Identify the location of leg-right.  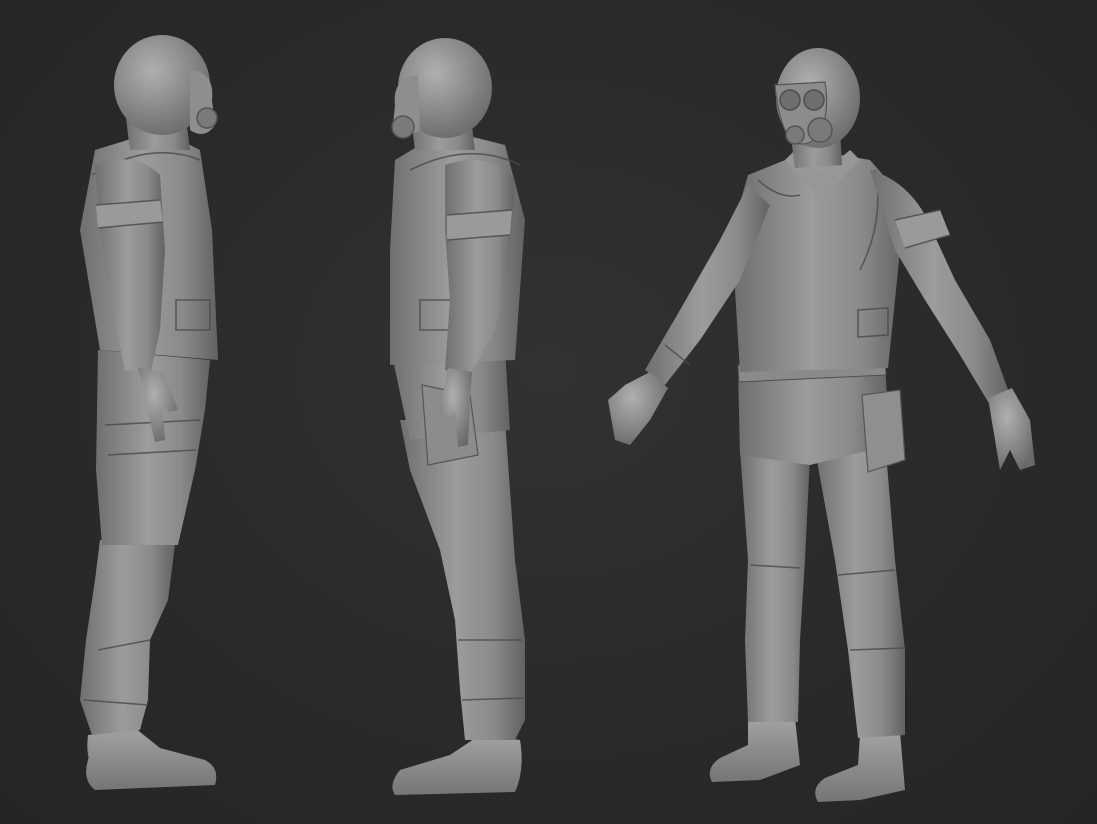
(860, 589).